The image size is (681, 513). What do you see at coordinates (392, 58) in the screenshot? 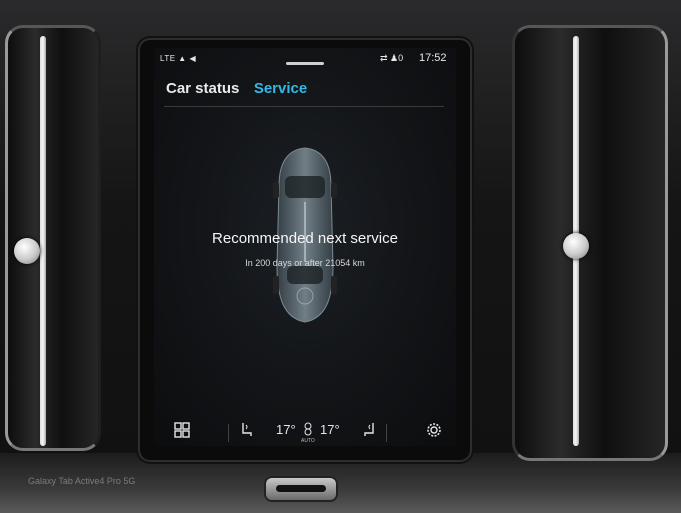
I see `status-icons: ⇄ ♟0` at bounding box center [392, 58].